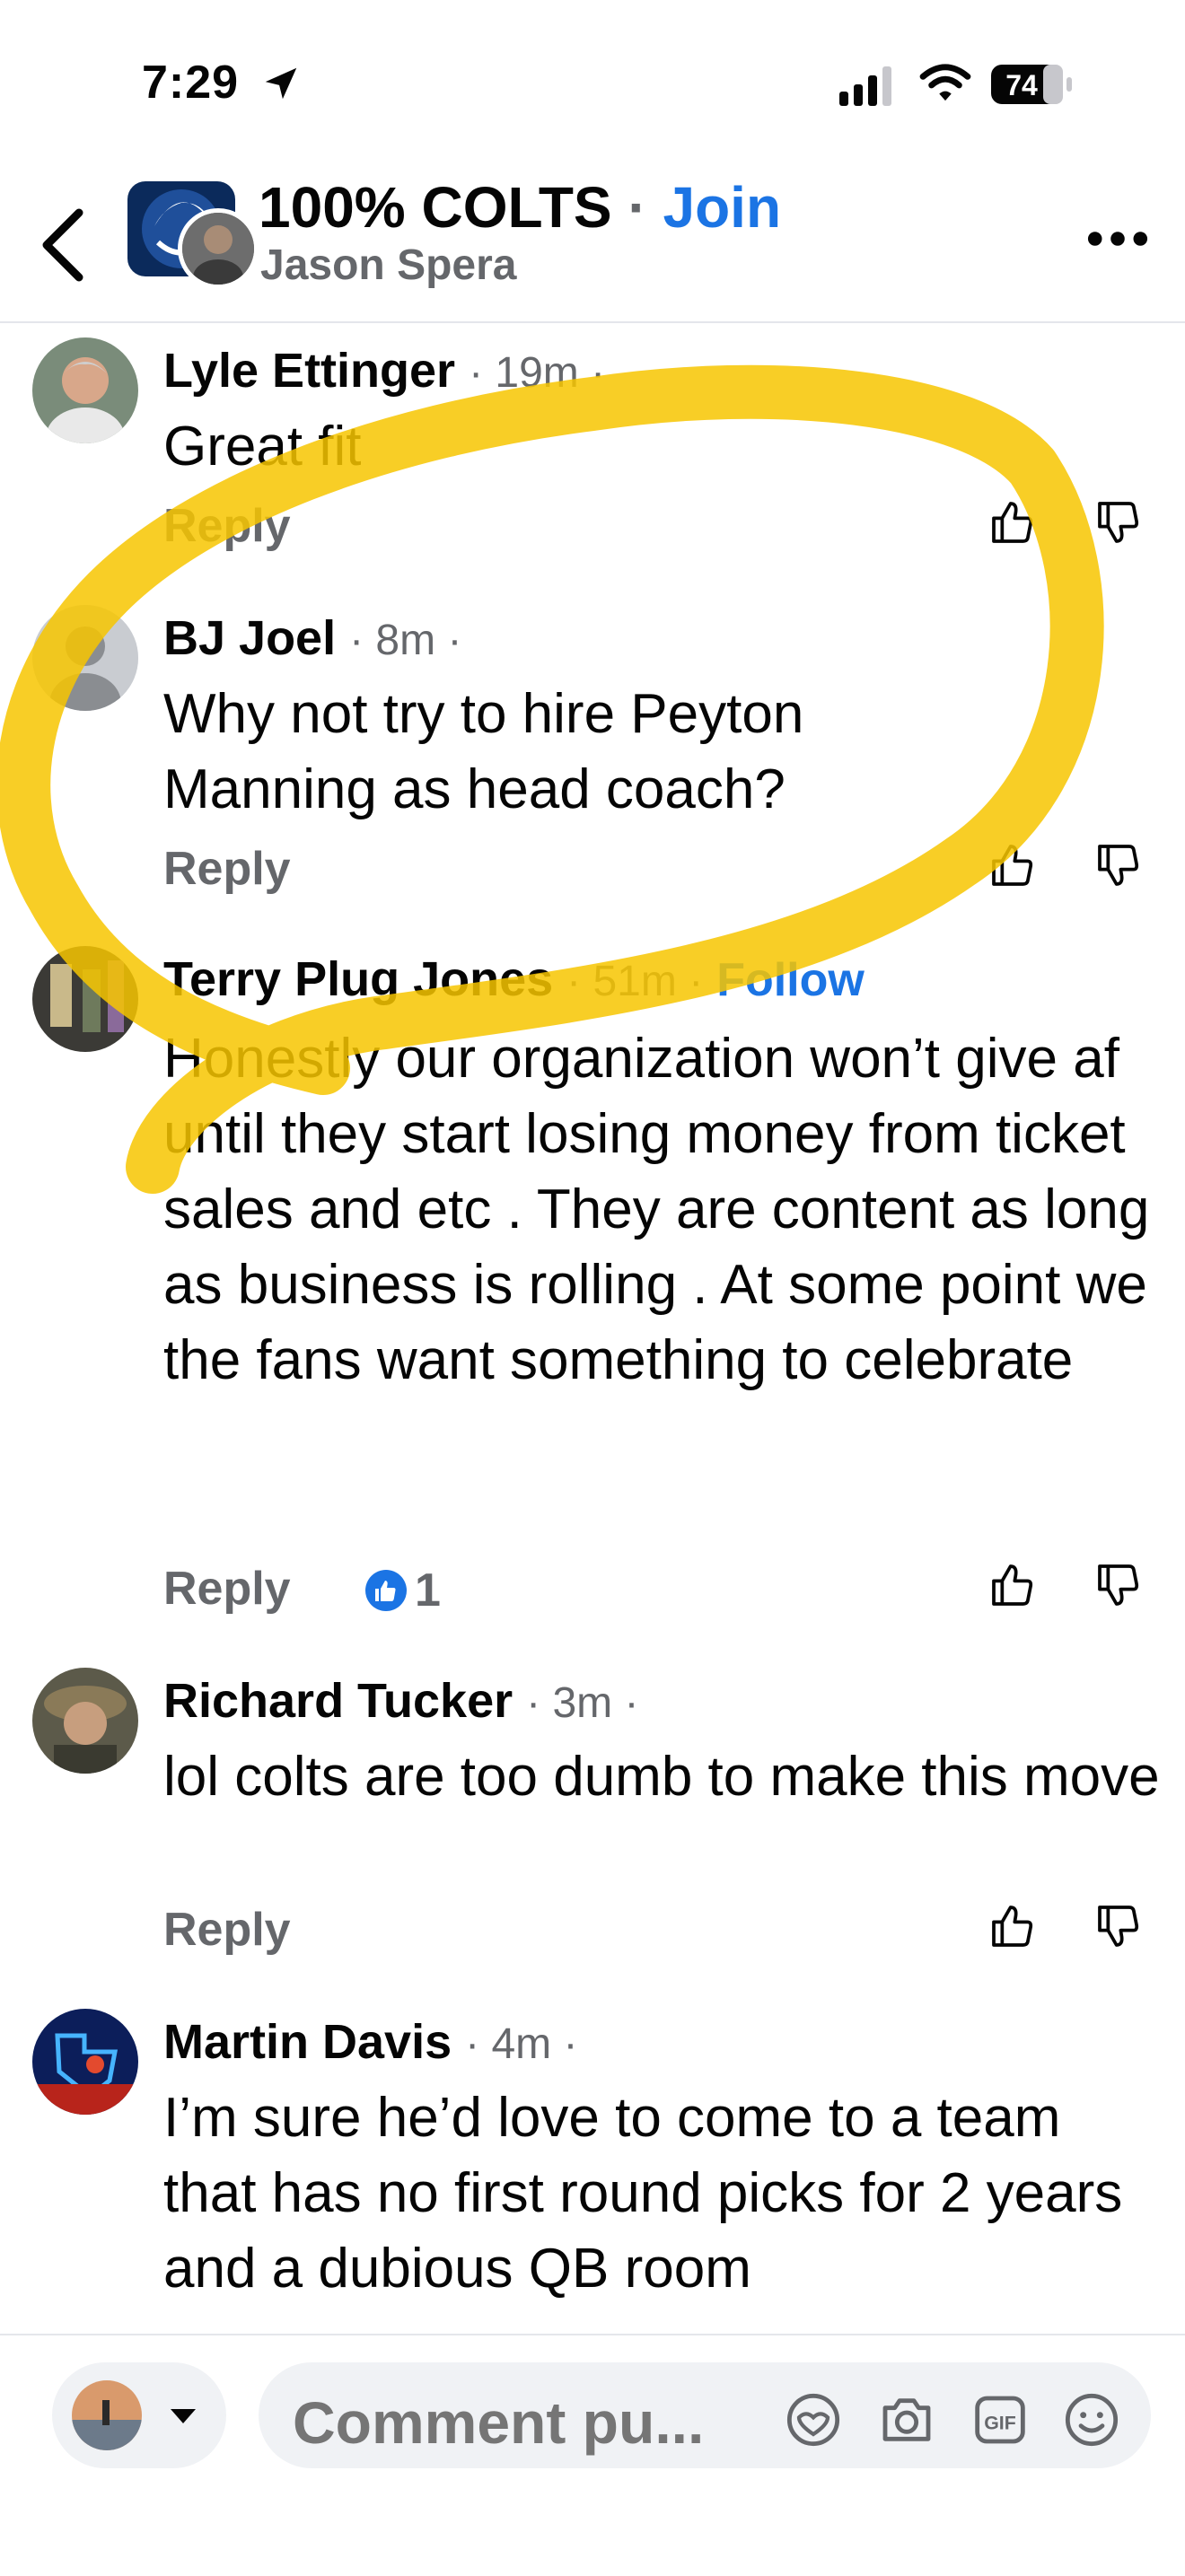 This screenshot has height=2576, width=1185. Describe the element at coordinates (592, 85) in the screenshot. I see `status-bar: 7:29 74` at that location.